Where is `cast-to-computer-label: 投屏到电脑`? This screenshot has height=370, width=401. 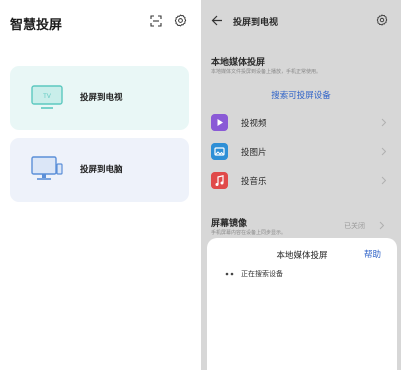
cast-to-computer-label: 投屏到电脑 is located at coordinates (101, 169).